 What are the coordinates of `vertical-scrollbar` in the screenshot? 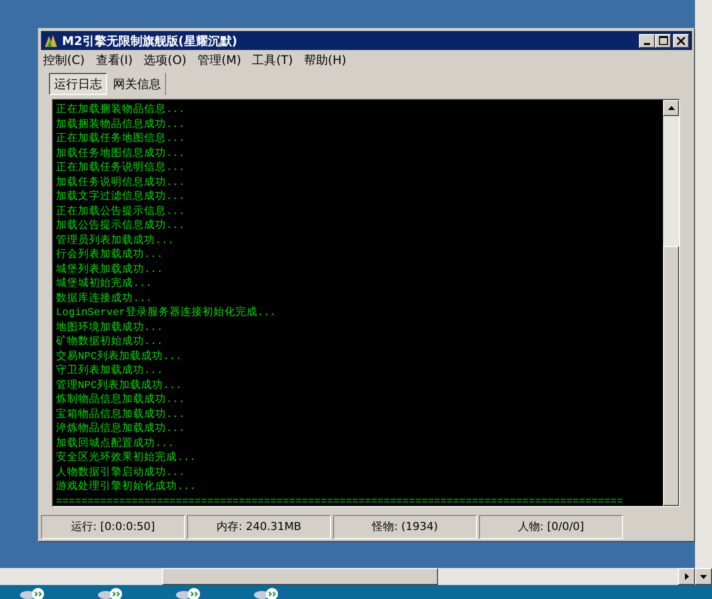 It's located at (703, 292).